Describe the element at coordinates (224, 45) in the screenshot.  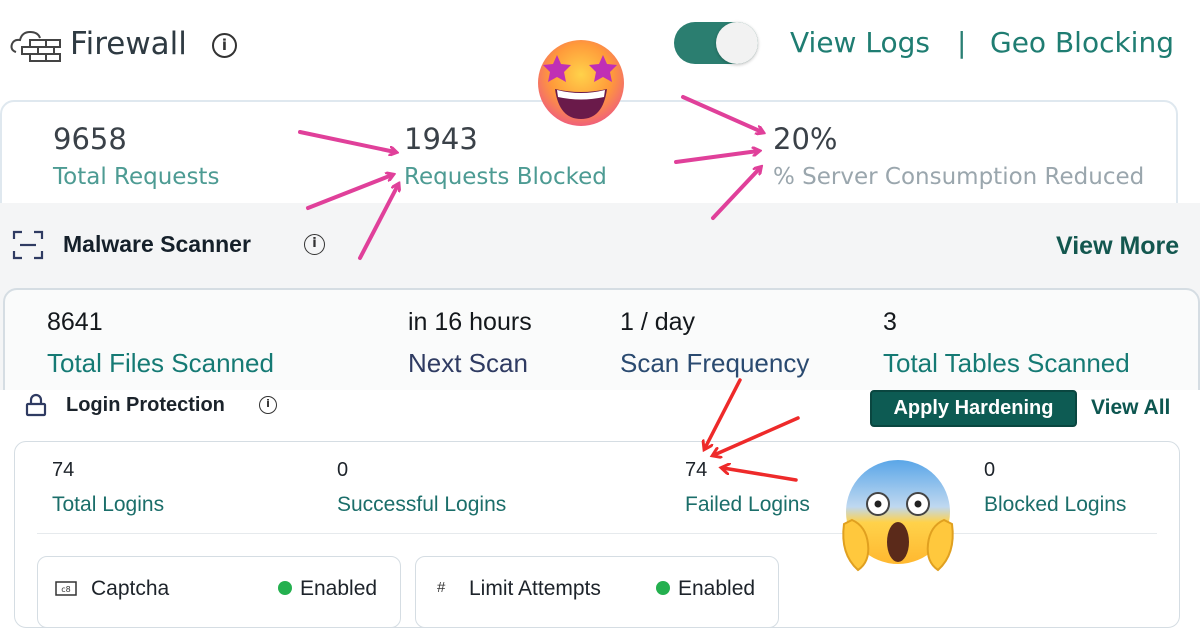
I see `firewall-info-icon: i` at that location.